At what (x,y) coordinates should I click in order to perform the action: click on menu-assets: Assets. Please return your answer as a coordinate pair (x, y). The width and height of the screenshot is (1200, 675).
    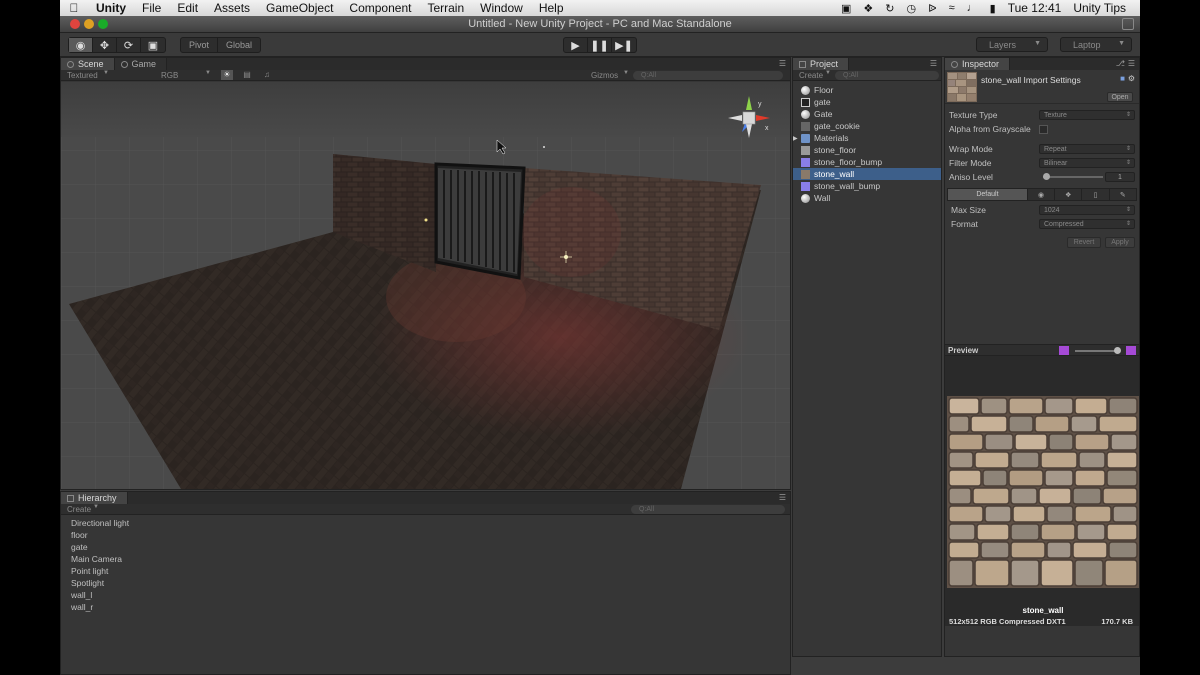
    Looking at the image, I should click on (232, 8).